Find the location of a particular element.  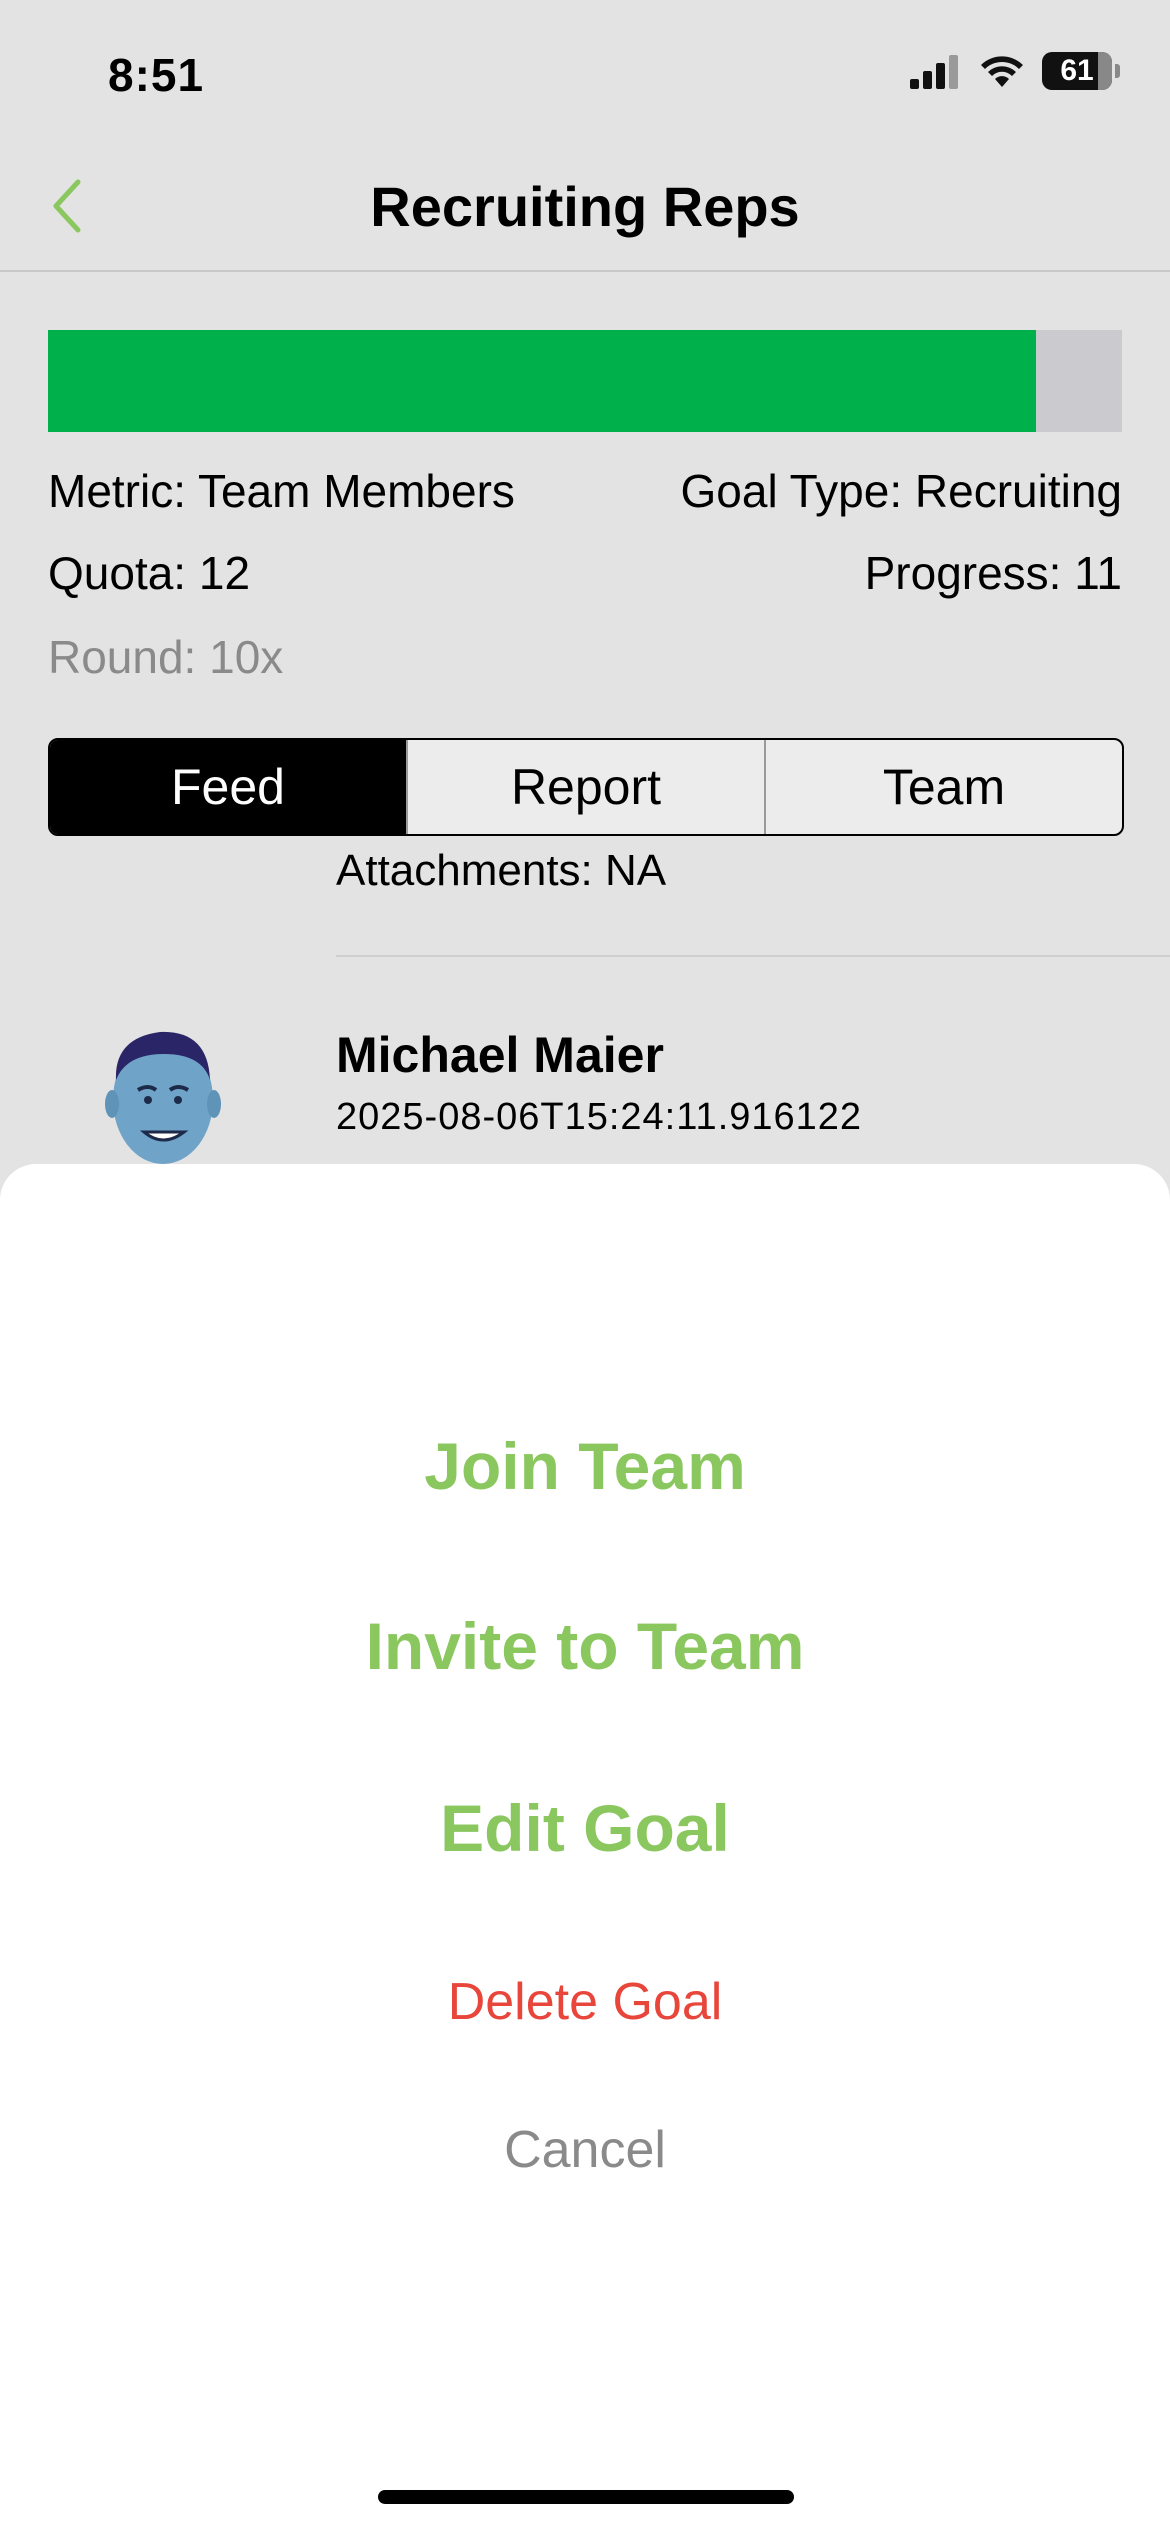

battery-tip is located at coordinates (1117, 71).